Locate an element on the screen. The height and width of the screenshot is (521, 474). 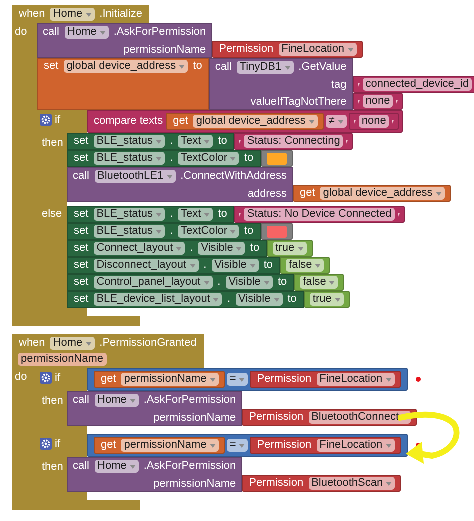
text-block: connected_device_id is located at coordinates (413, 84).